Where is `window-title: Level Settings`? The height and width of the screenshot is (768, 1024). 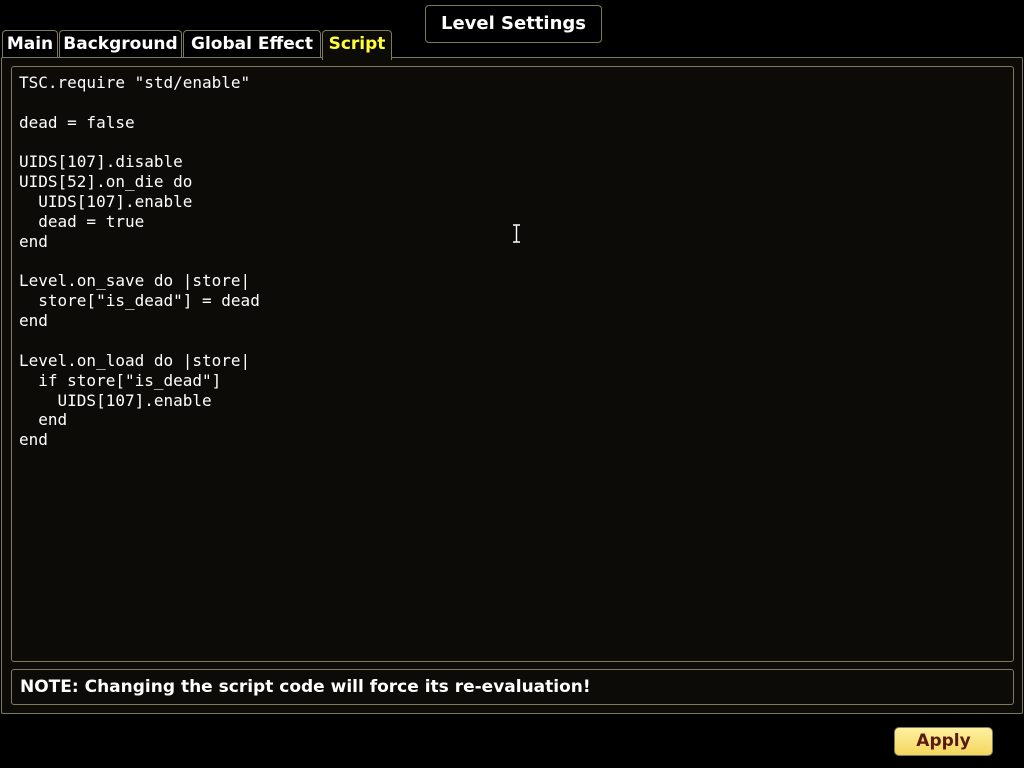
window-title: Level Settings is located at coordinates (513, 24).